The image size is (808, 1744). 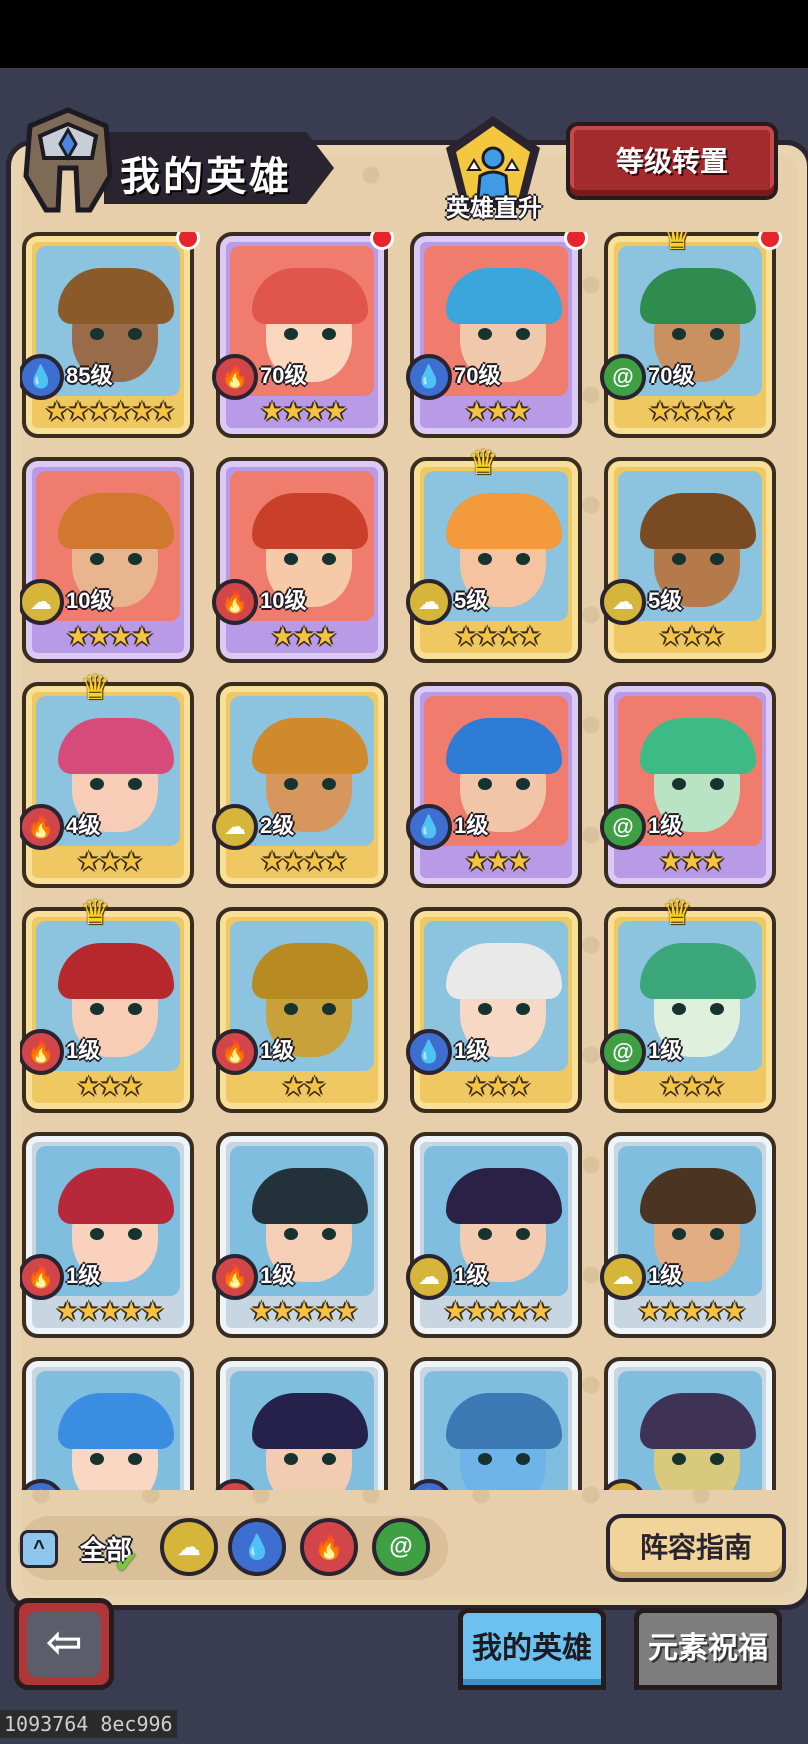 What do you see at coordinates (494, 208) in the screenshot?
I see `hero-promote-label: 英雄直升` at bounding box center [494, 208].